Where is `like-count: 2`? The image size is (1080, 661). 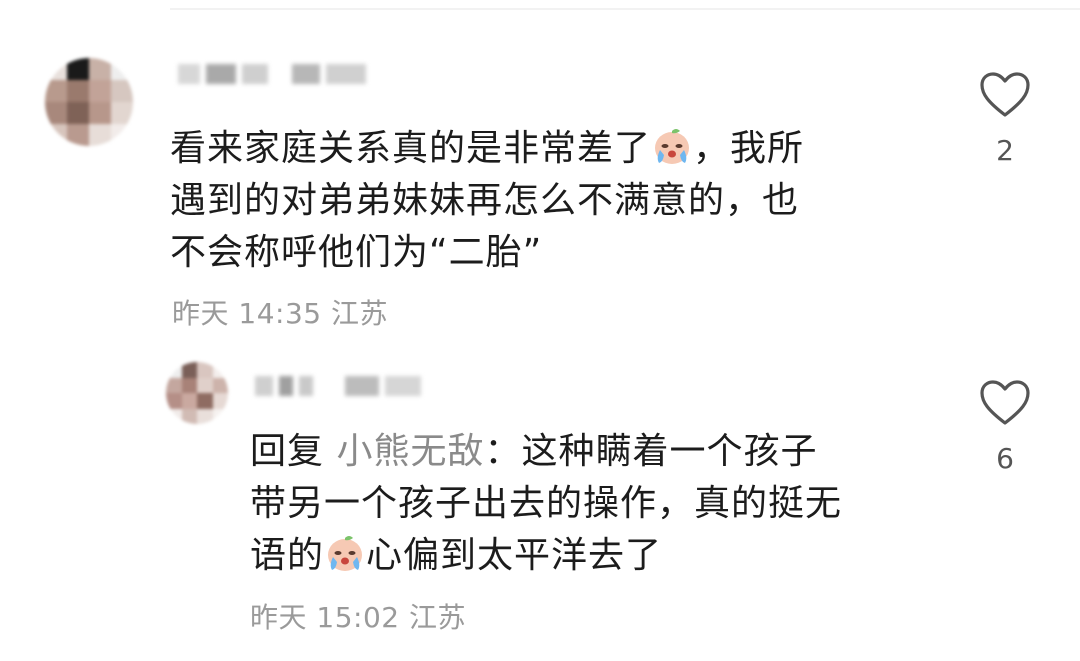
like-count: 2 is located at coordinates (1005, 150).